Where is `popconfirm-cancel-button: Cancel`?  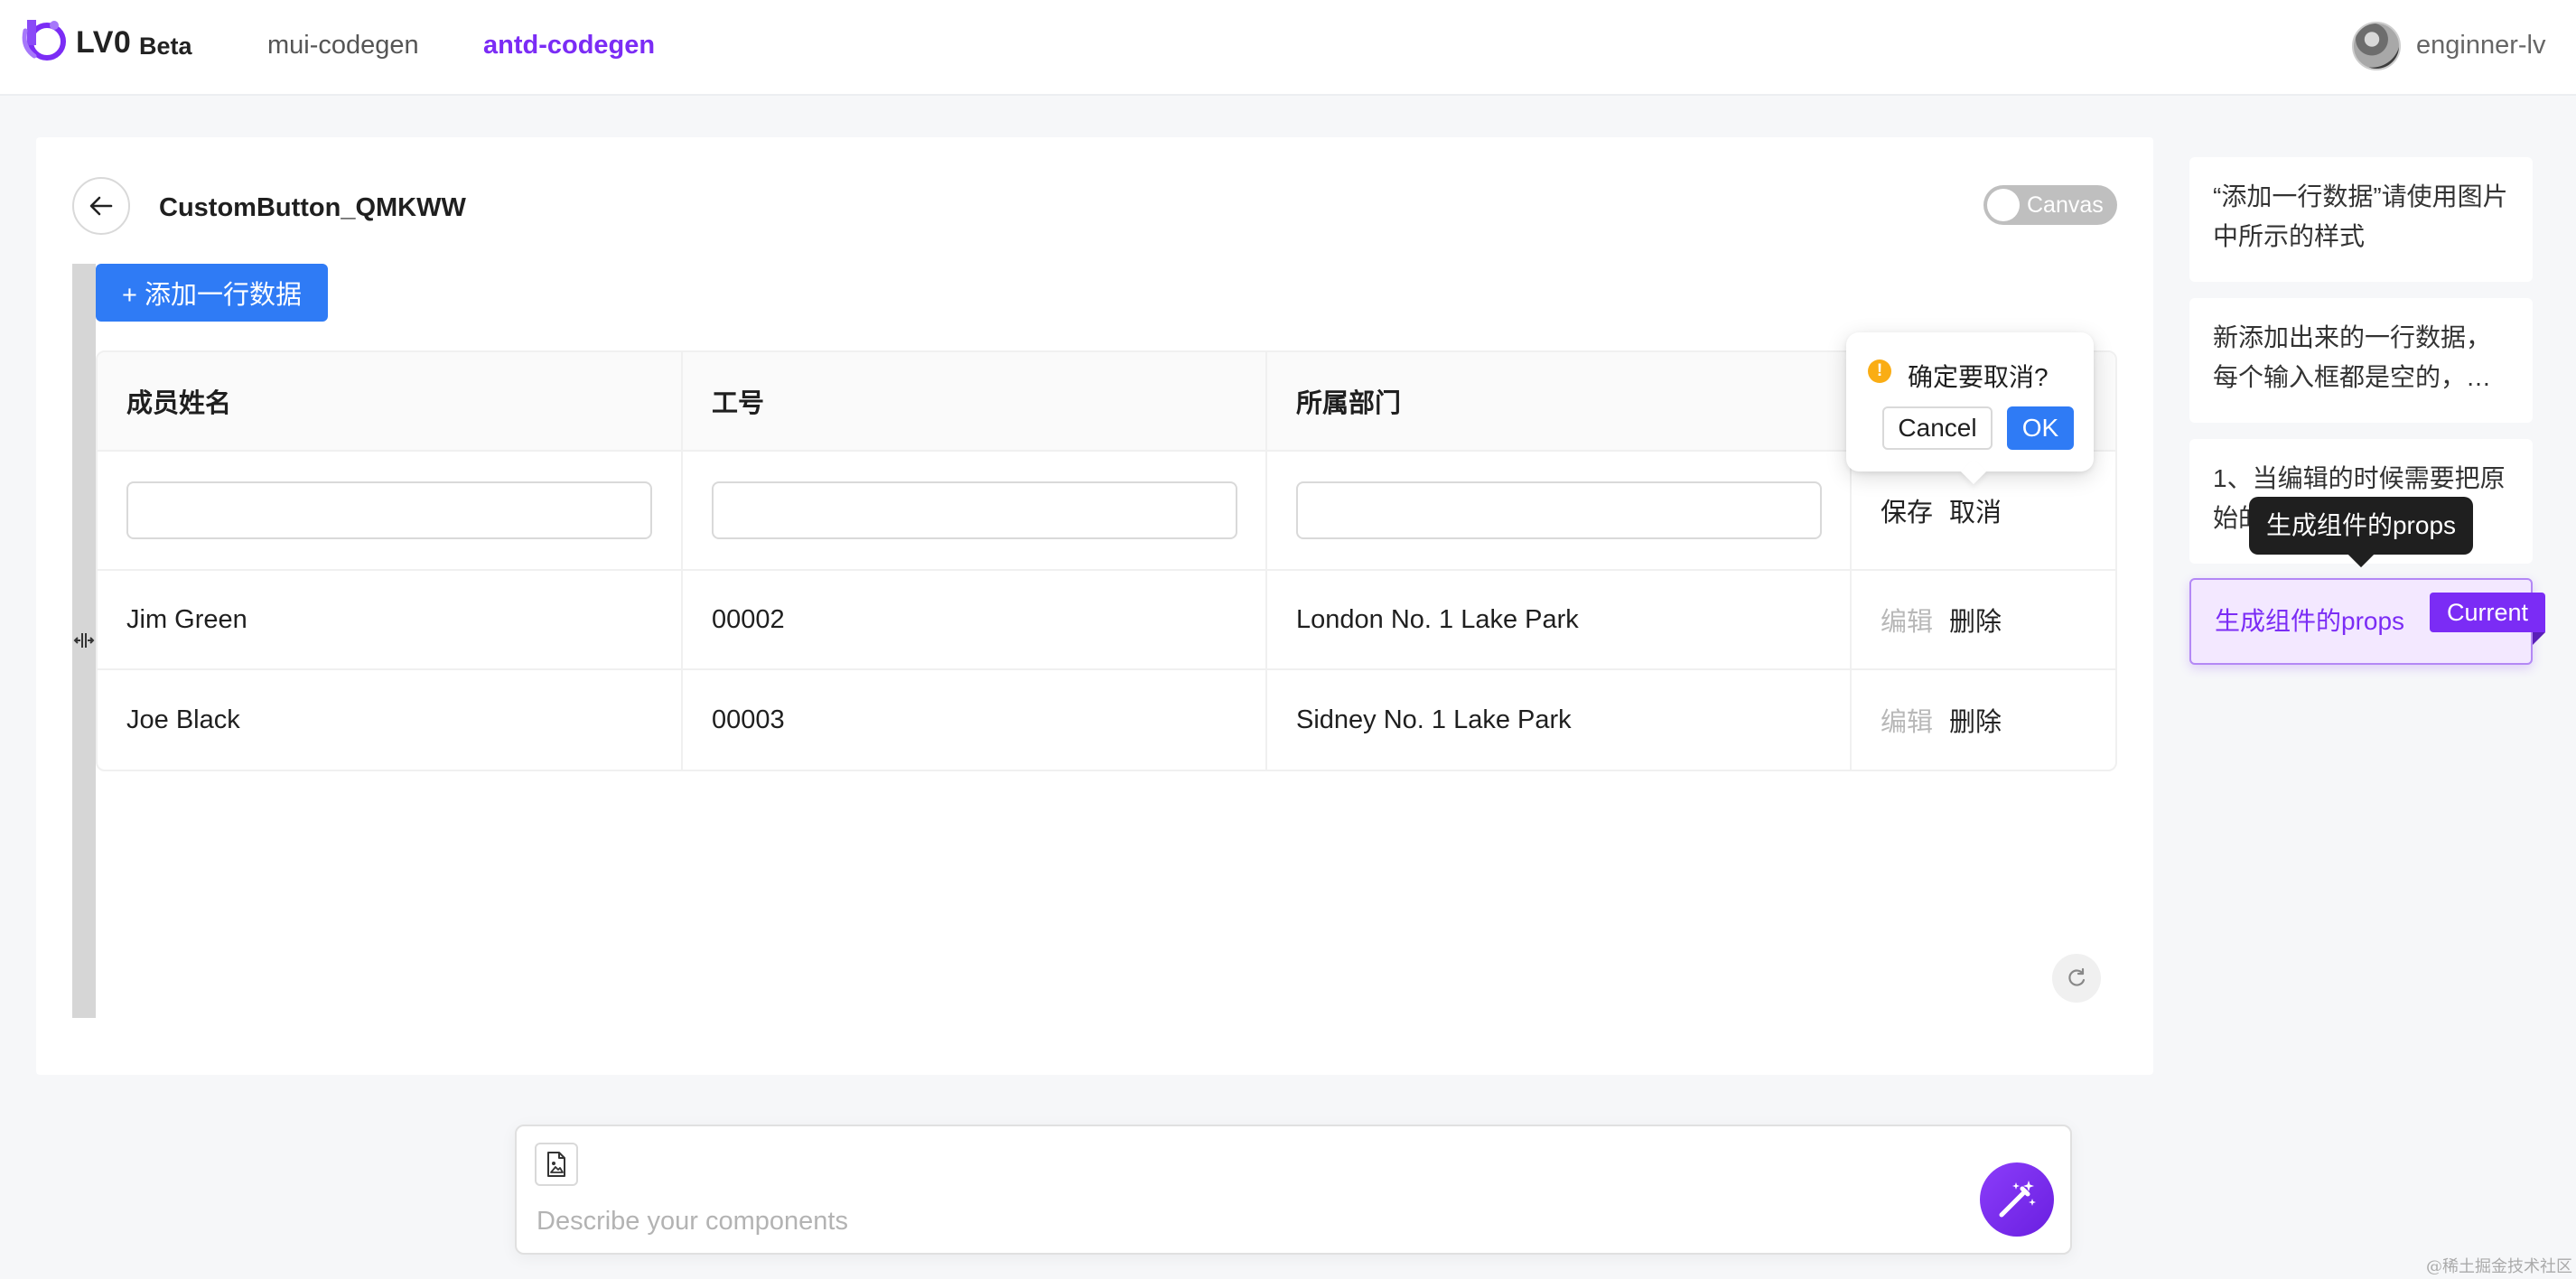 popconfirm-cancel-button: Cancel is located at coordinates (1937, 428).